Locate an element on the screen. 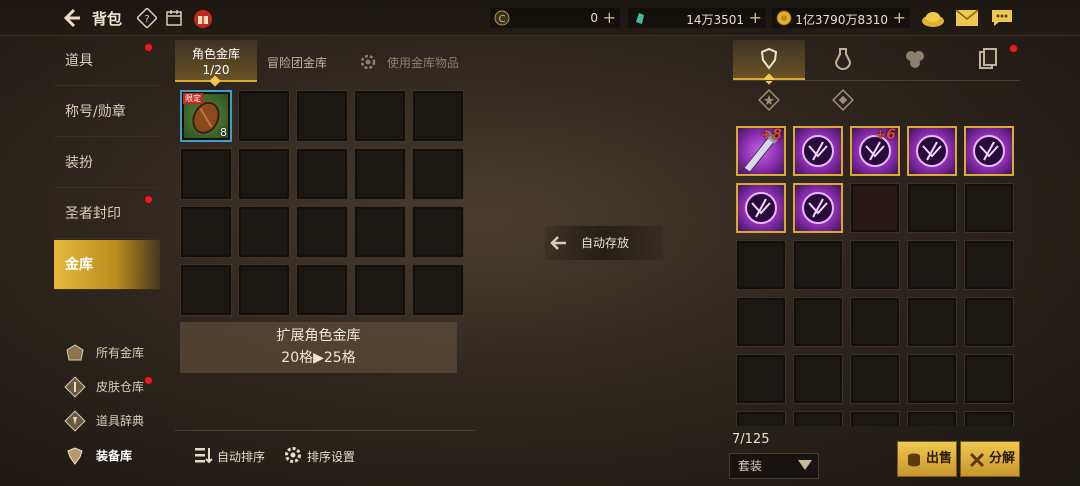  vault-grid: 限定 8 is located at coordinates (322, 203).